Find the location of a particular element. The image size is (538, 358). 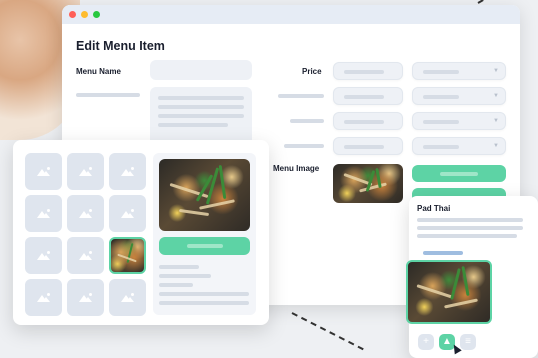

menu-item-image is located at coordinates (449, 292).